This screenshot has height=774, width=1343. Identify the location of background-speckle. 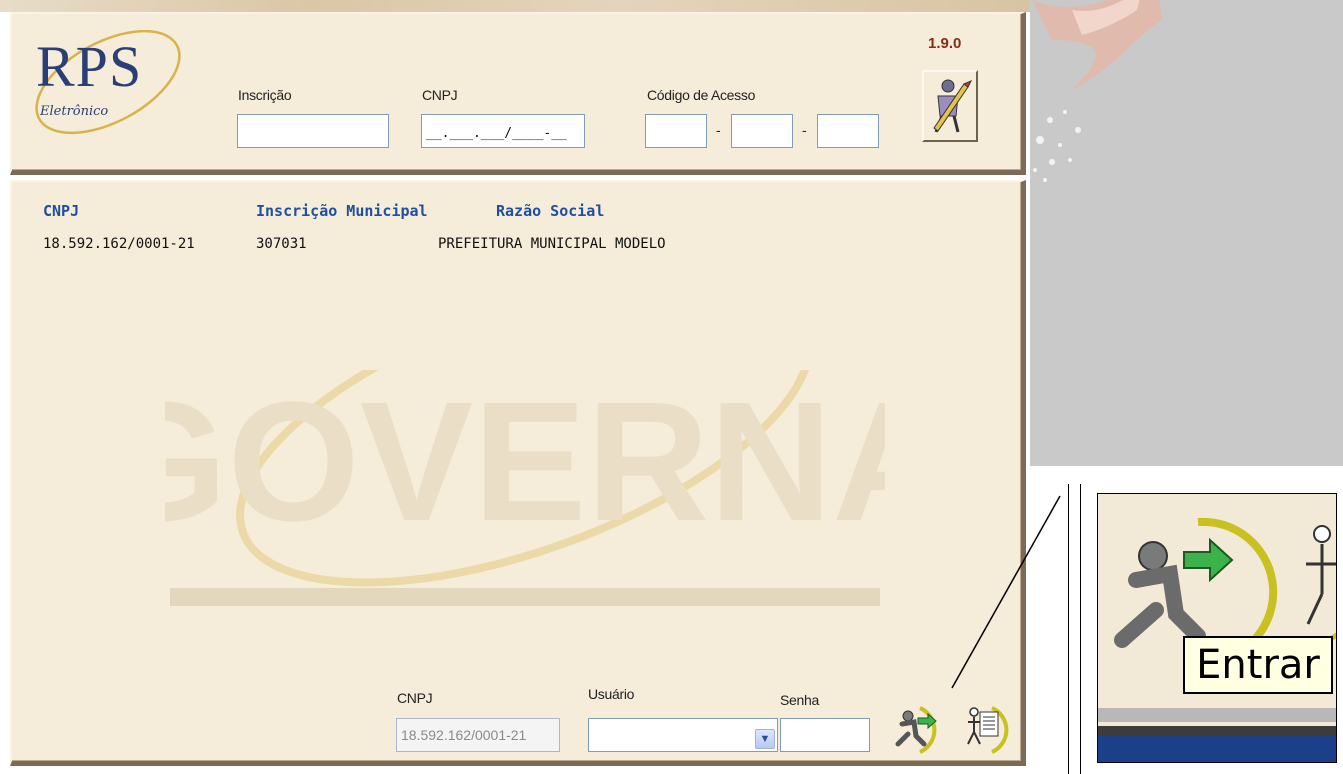
(1057, 146).